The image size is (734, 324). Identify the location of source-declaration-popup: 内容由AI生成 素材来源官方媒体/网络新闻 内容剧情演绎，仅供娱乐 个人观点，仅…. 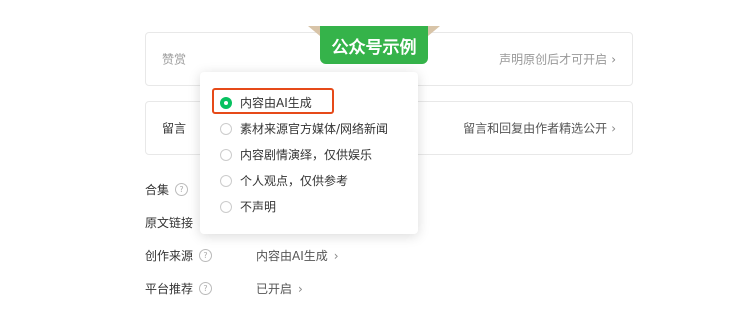
(309, 153).